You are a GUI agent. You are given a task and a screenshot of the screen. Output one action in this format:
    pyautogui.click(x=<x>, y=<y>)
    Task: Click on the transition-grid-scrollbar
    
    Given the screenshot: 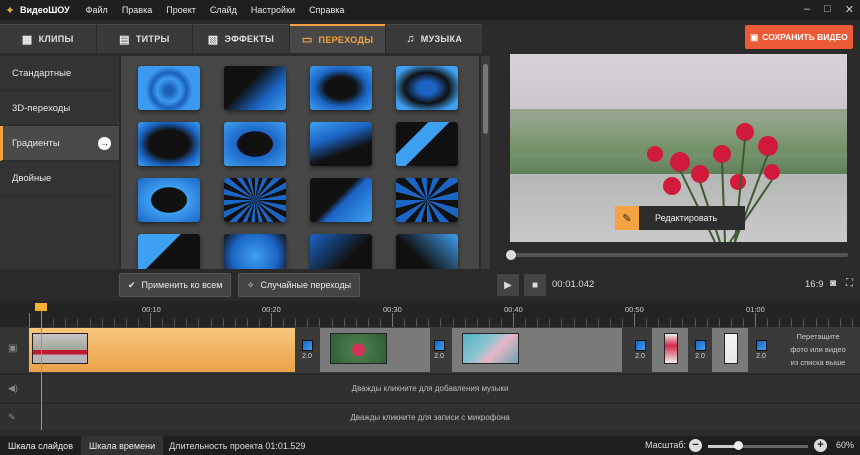 What is the action you would take?
    pyautogui.click(x=485, y=162)
    